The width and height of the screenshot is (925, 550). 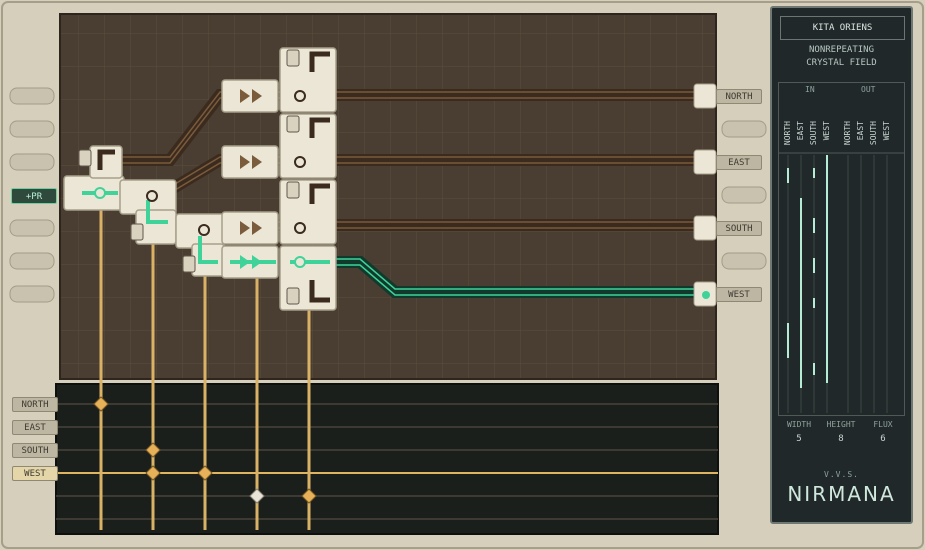 What do you see at coordinates (34, 196) in the screenshot?
I see `pr-button: +PR` at bounding box center [34, 196].